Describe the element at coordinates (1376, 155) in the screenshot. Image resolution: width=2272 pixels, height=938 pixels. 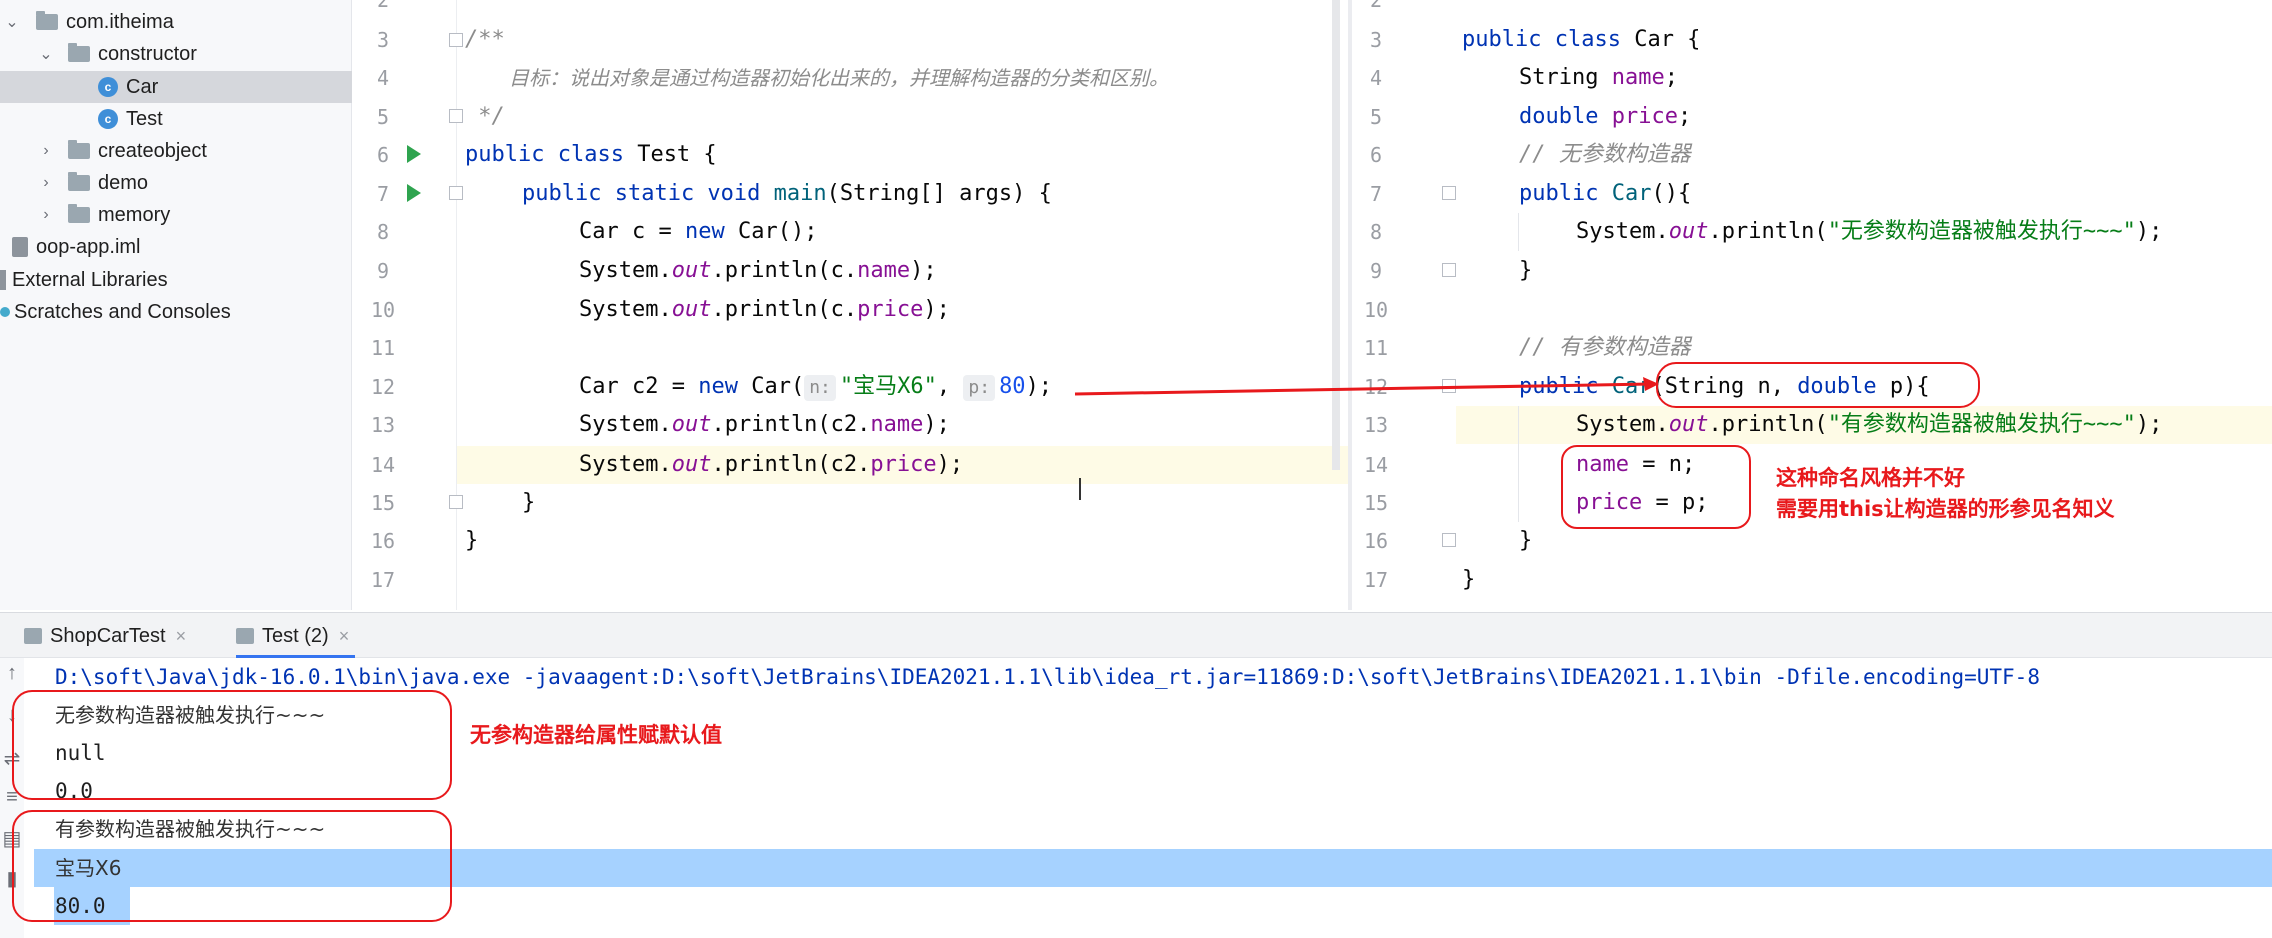
I see `line-number: 6` at that location.